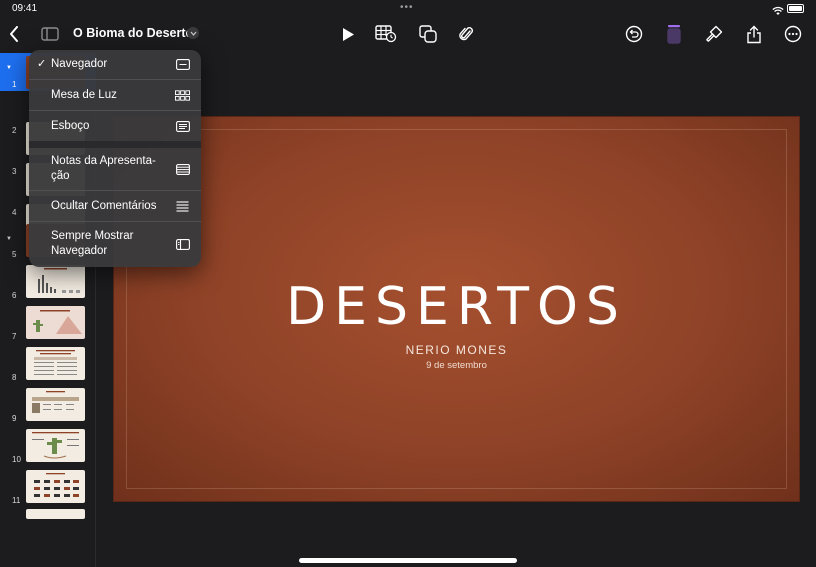 Image resolution: width=816 pixels, height=567 pixels. I want to click on presenter-notes-icon, so click(182, 169).